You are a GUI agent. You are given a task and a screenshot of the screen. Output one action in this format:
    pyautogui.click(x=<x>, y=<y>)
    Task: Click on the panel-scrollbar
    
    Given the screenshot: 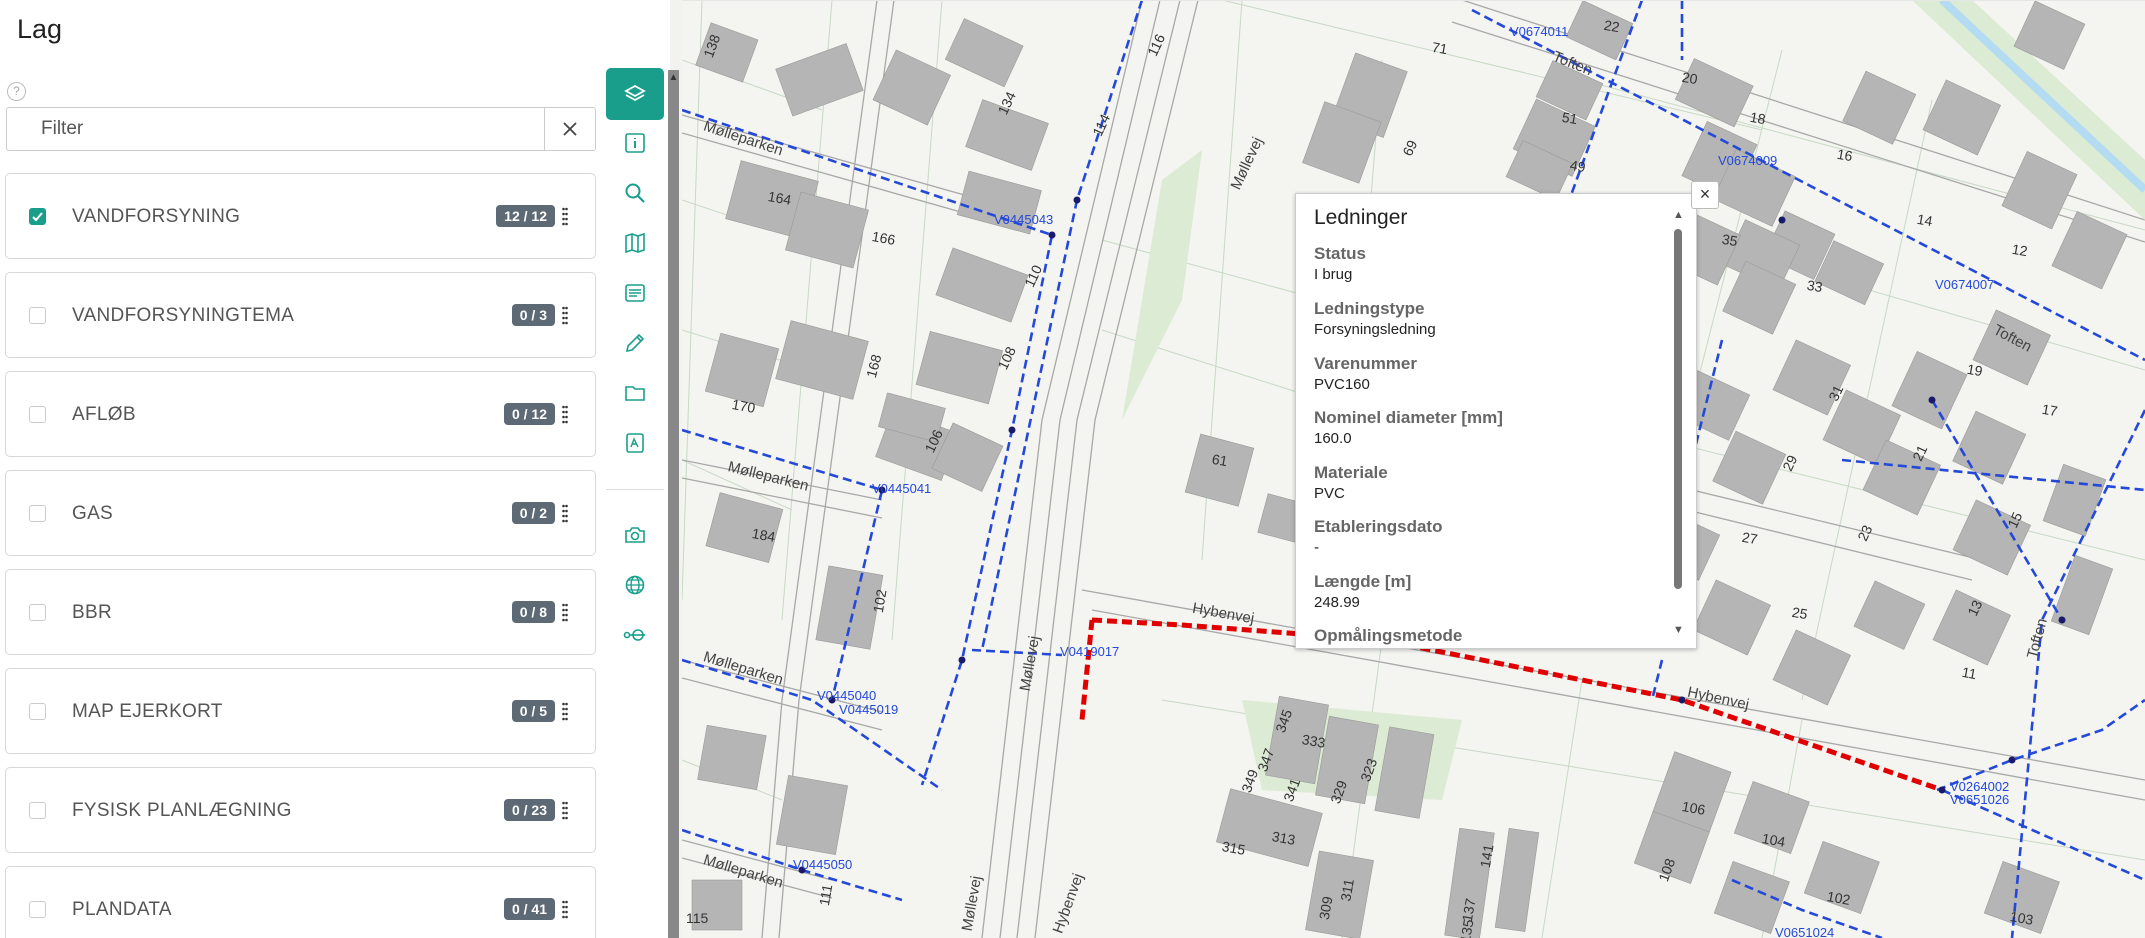 What is the action you would take?
    pyautogui.click(x=673, y=504)
    